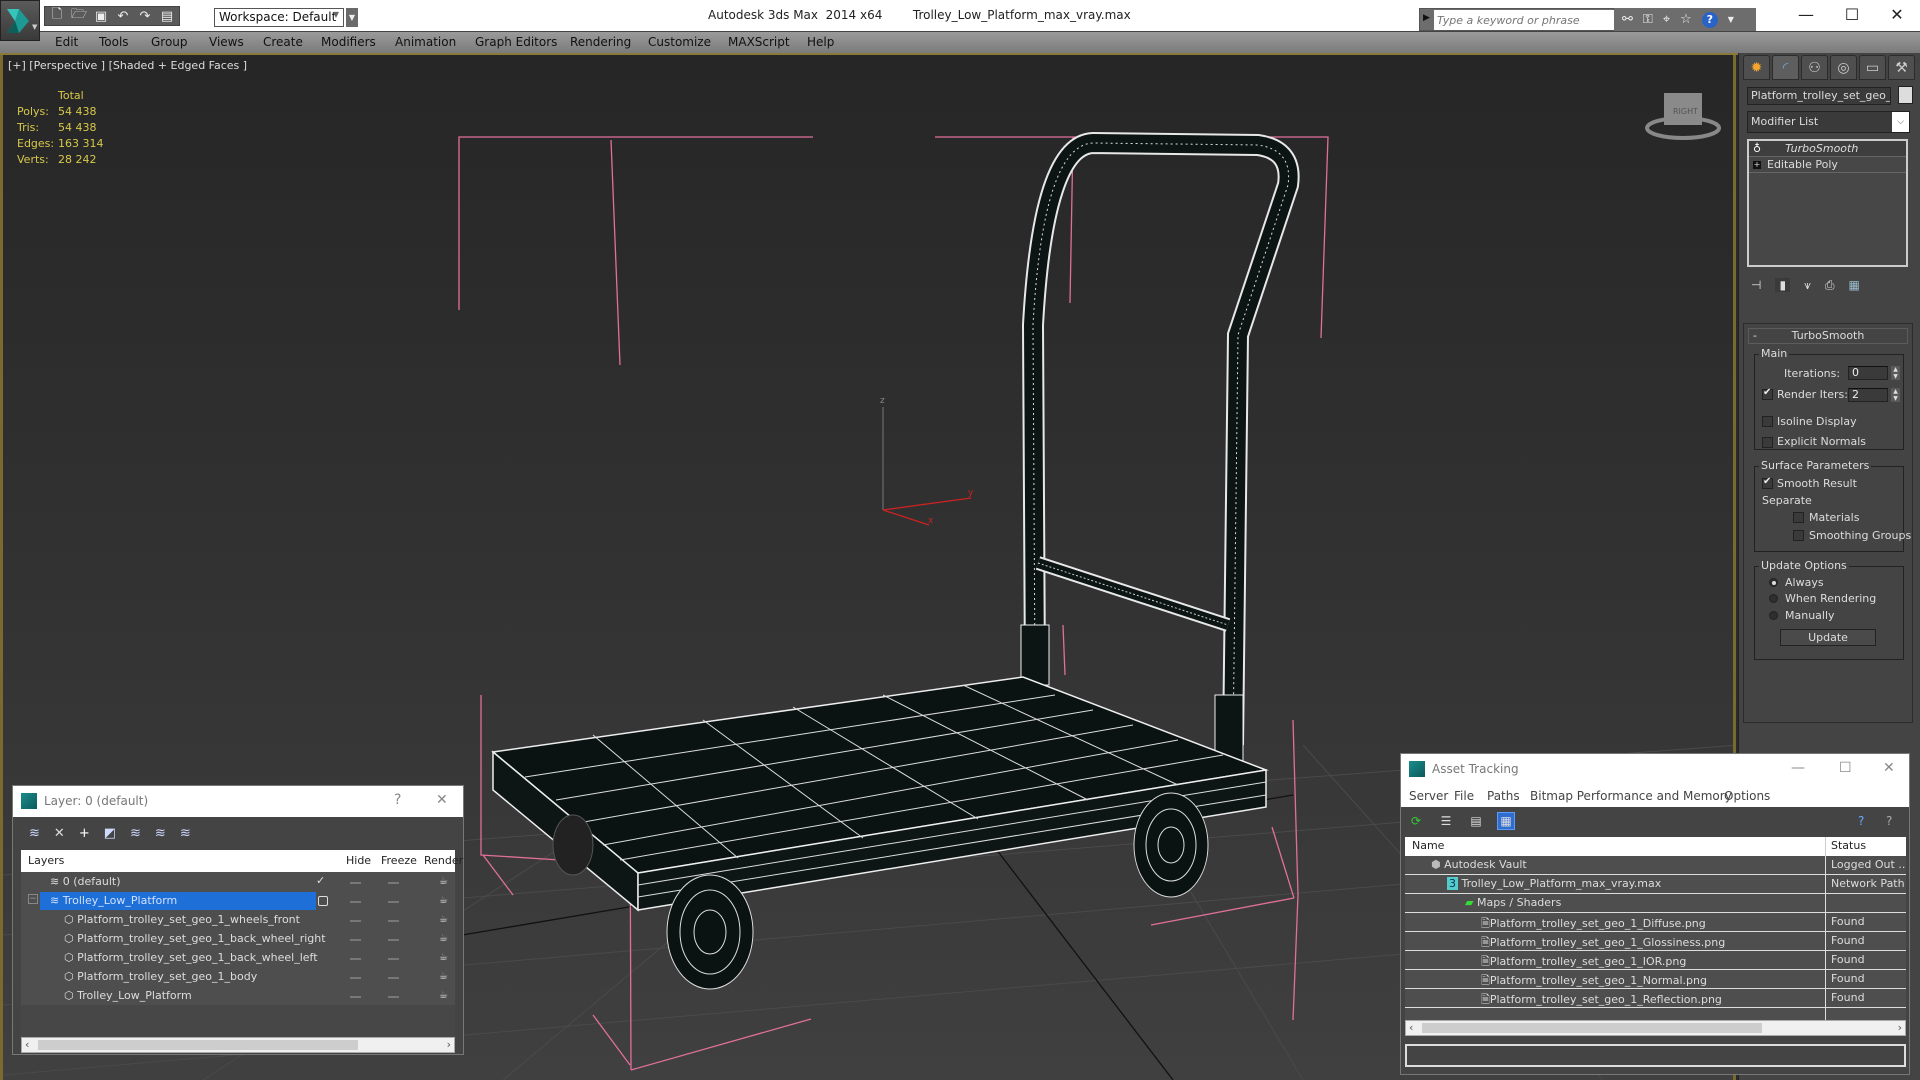 This screenshot has width=1920, height=1080. I want to click on collapse-icon: −, so click(33, 899).